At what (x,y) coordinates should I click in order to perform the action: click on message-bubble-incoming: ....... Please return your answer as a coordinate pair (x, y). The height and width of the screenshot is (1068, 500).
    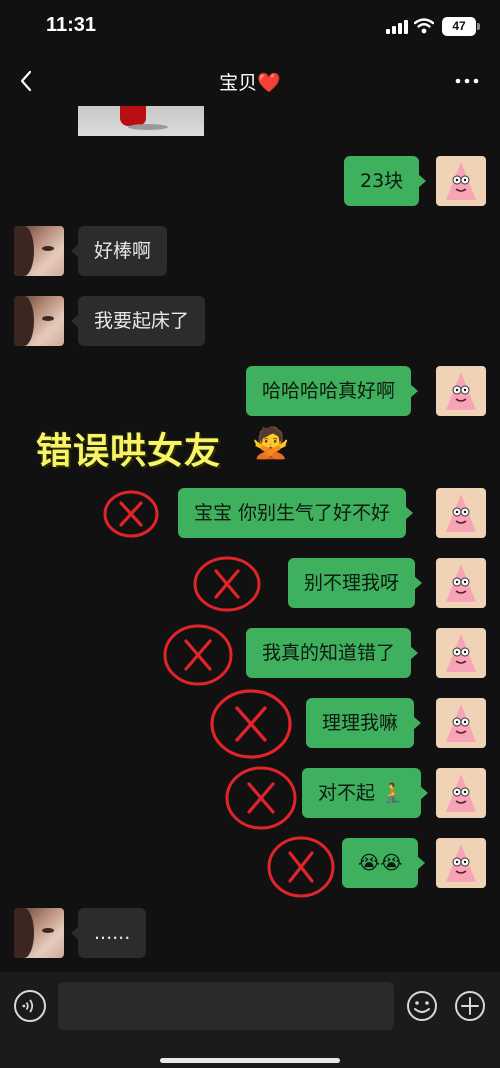
    Looking at the image, I should click on (108, 933).